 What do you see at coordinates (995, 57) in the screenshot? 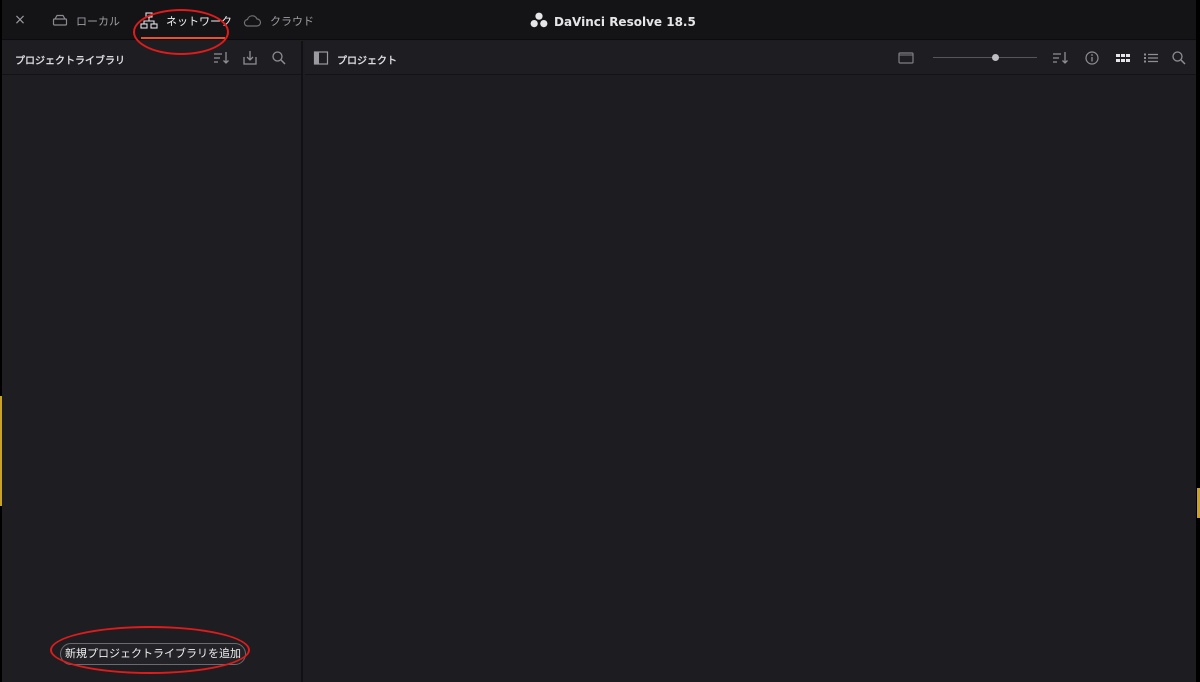
I see `zoom-slider-knob` at bounding box center [995, 57].